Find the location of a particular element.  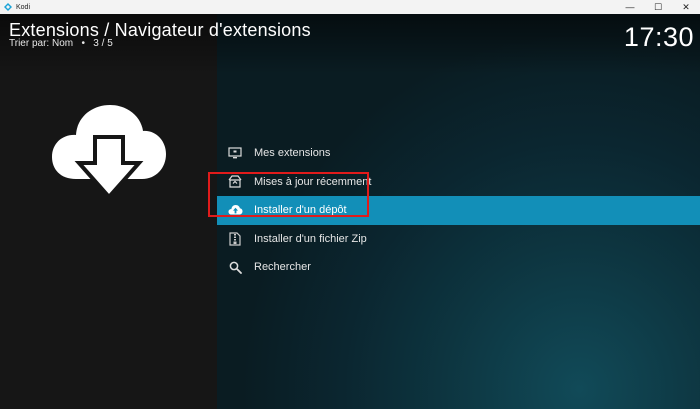

search-icon is located at coordinates (235, 267).